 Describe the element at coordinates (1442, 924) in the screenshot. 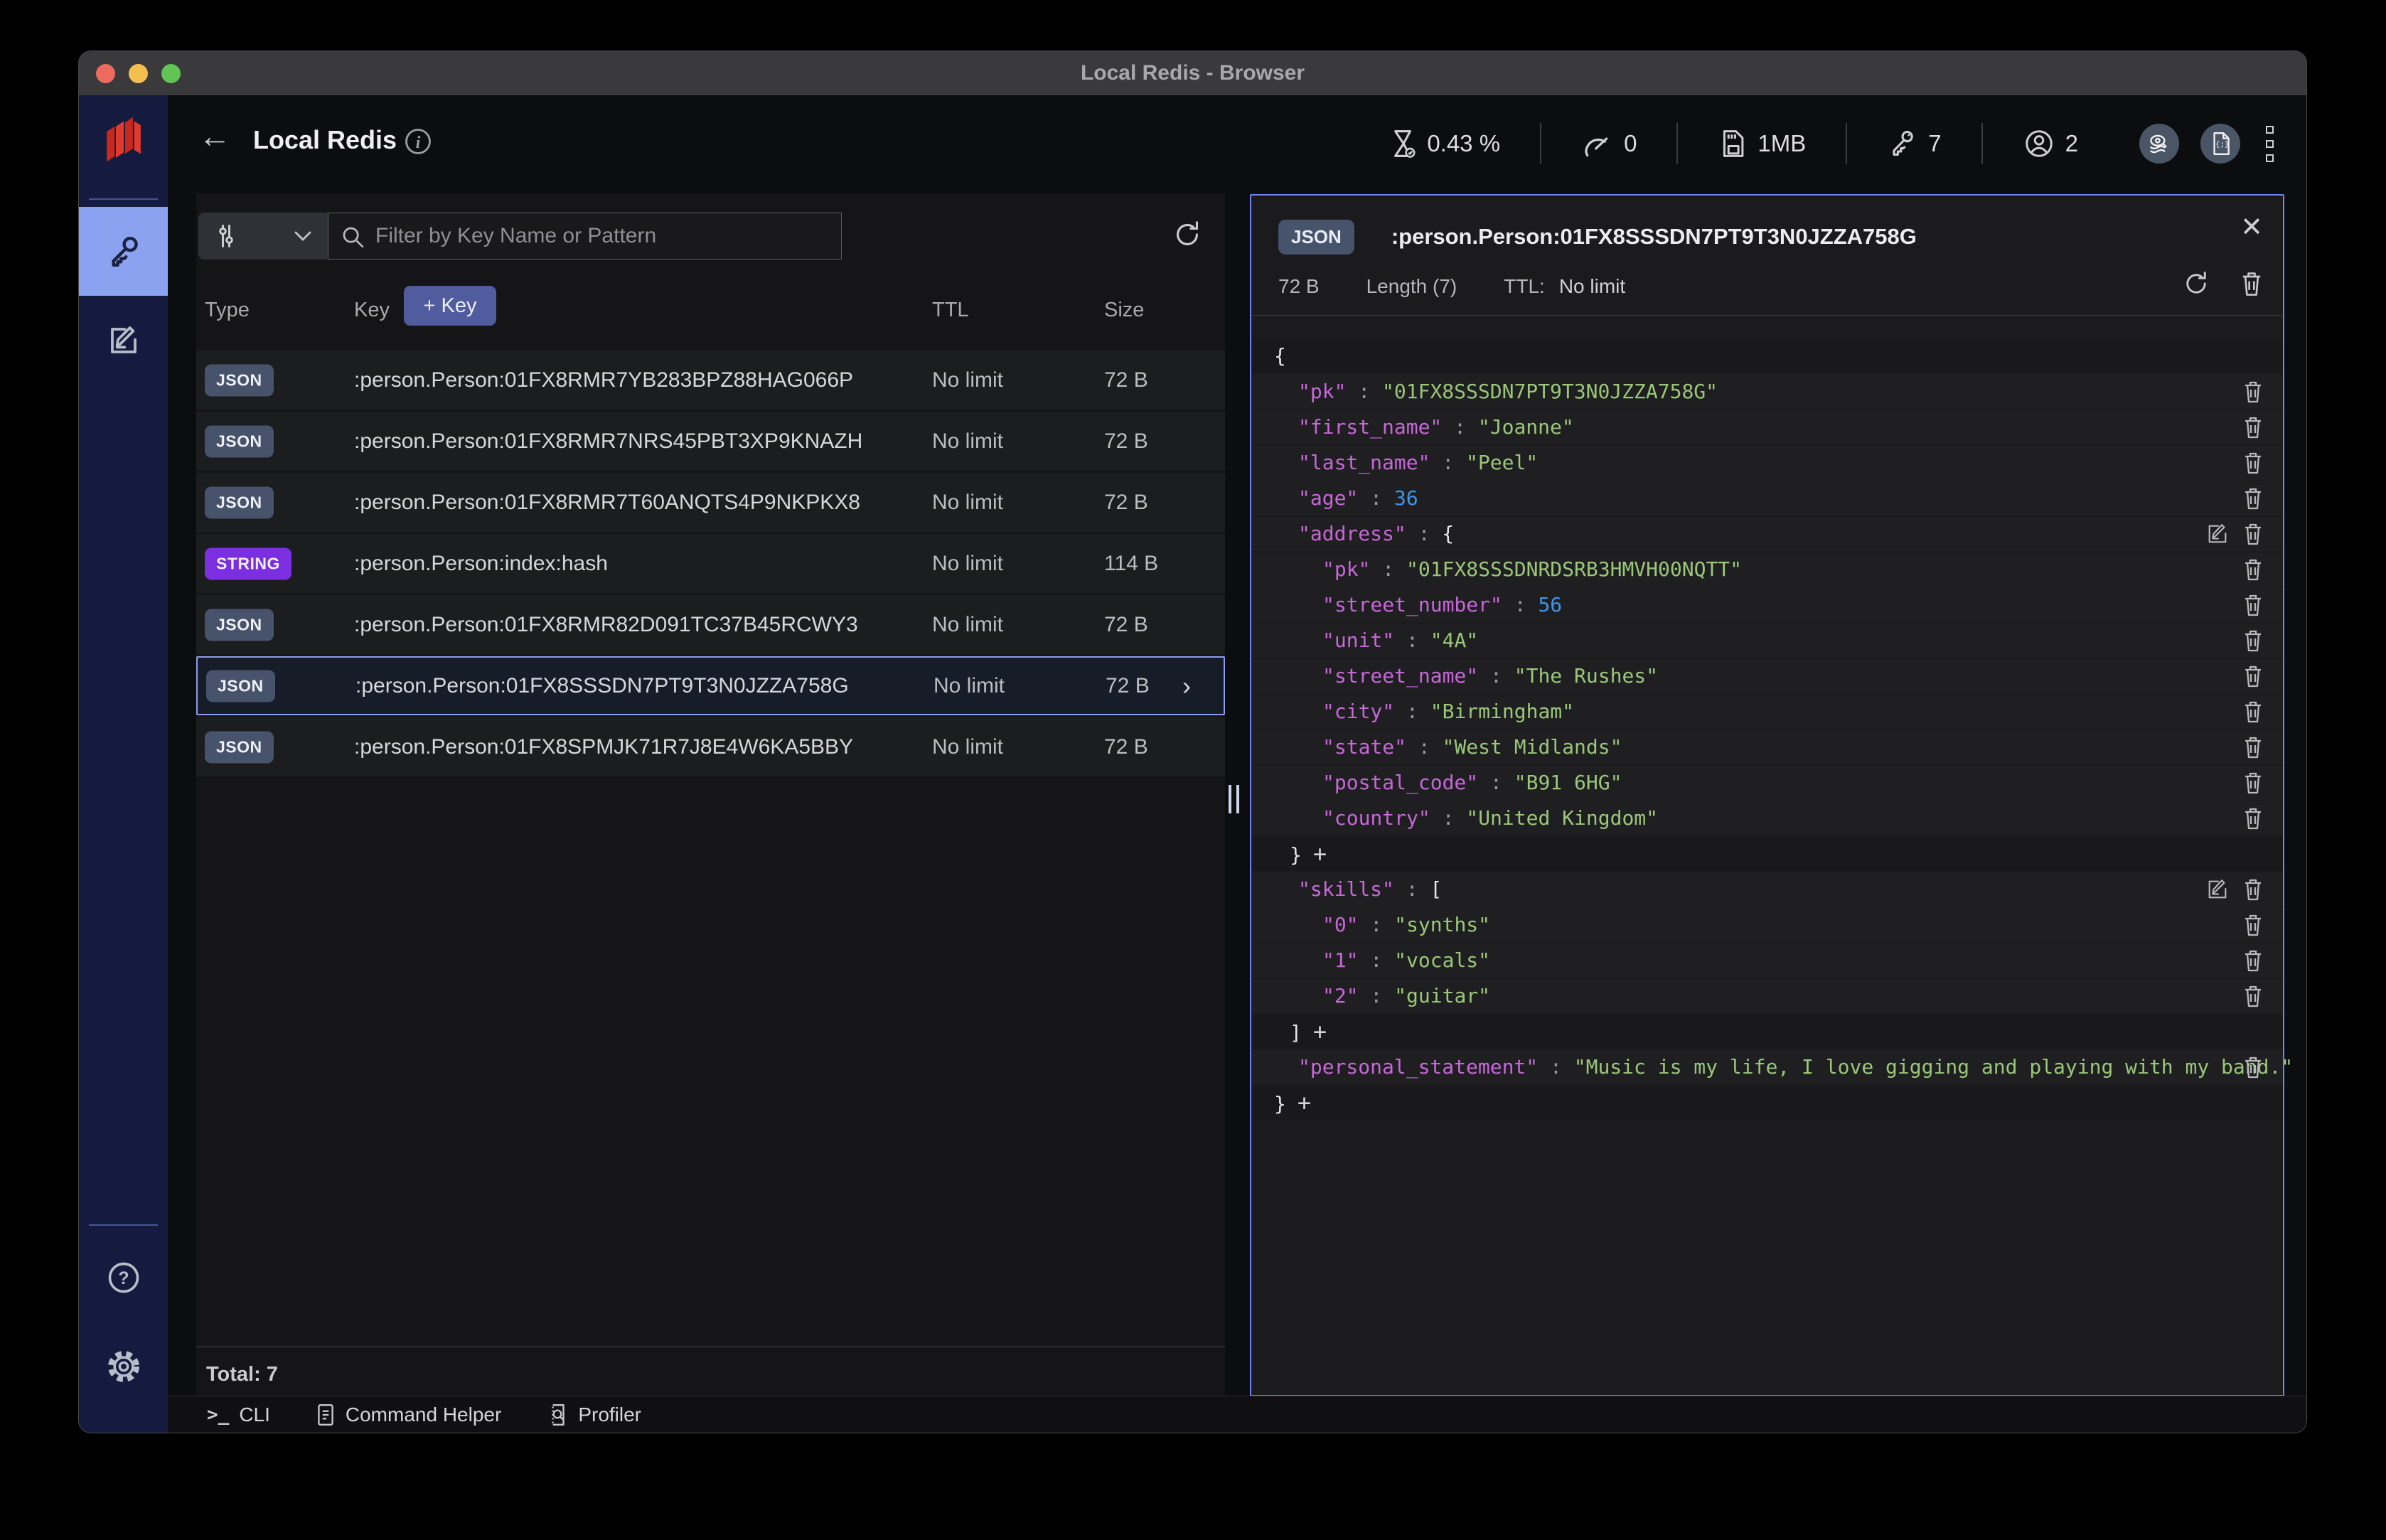

I see `json-value: "synths"` at that location.